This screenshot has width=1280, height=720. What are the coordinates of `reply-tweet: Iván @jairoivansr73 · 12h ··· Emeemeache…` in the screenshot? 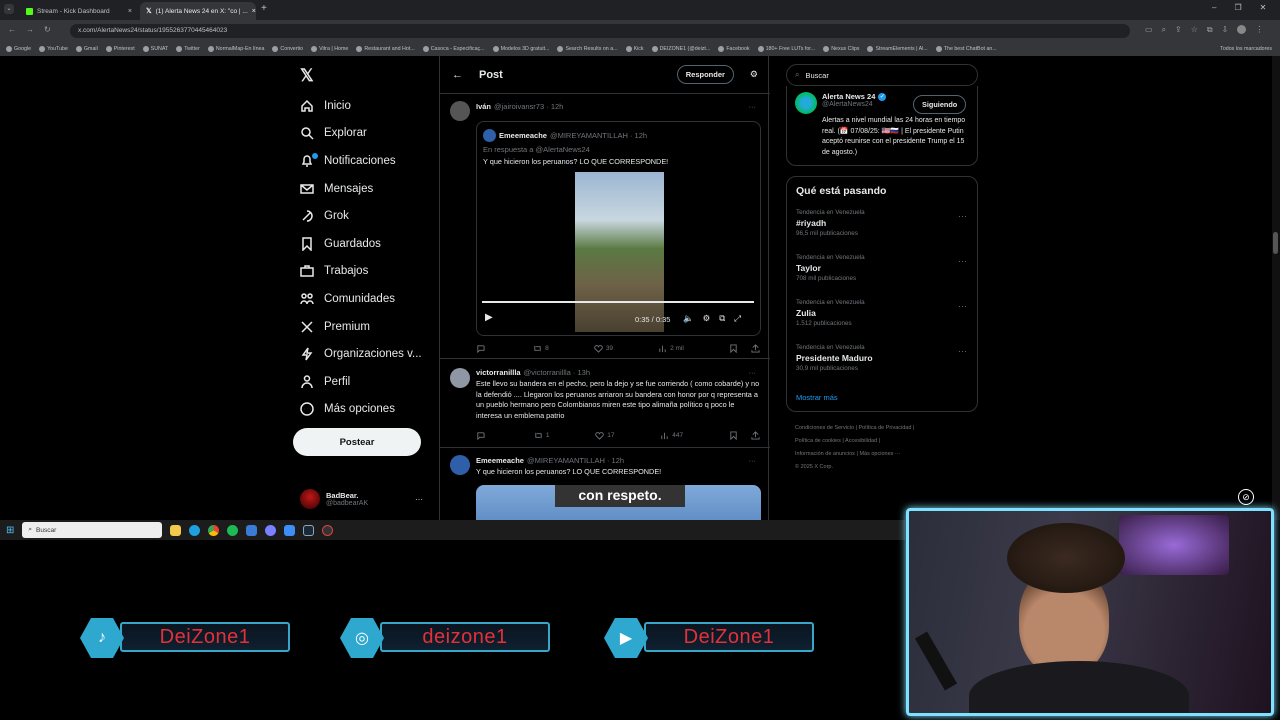 It's located at (605, 227).